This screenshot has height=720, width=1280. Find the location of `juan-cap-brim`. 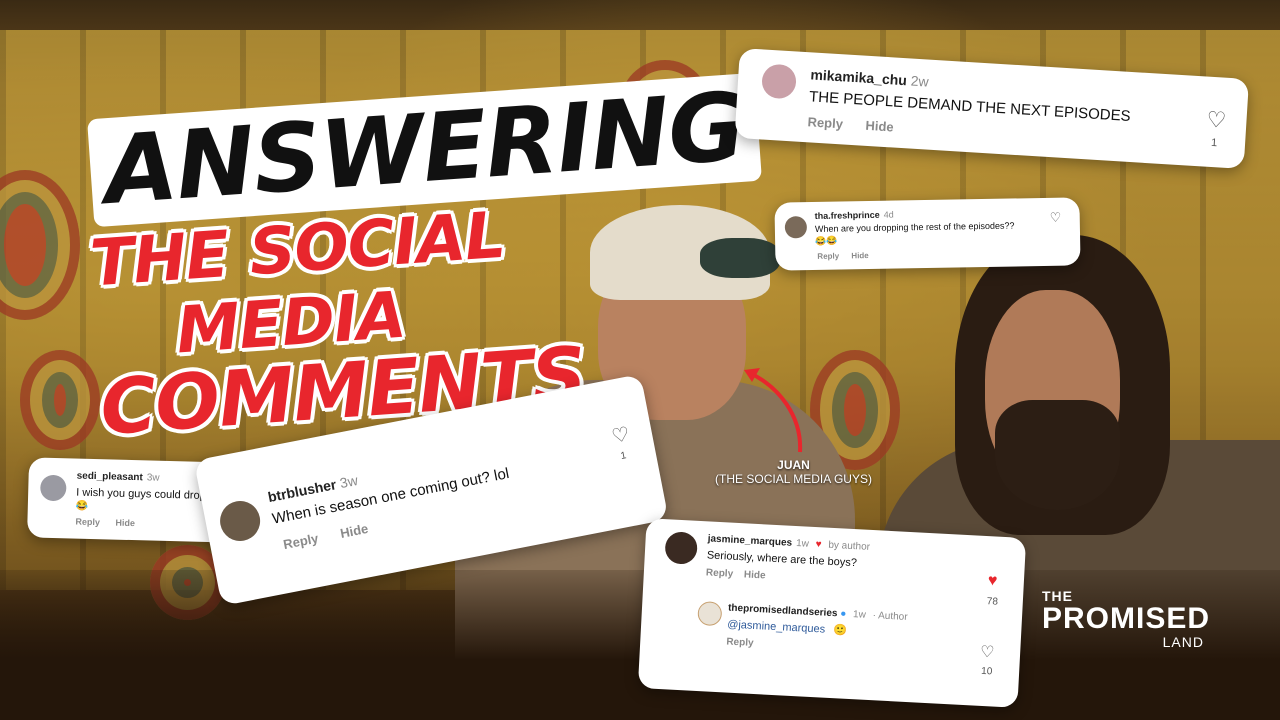

juan-cap-brim is located at coordinates (740, 258).